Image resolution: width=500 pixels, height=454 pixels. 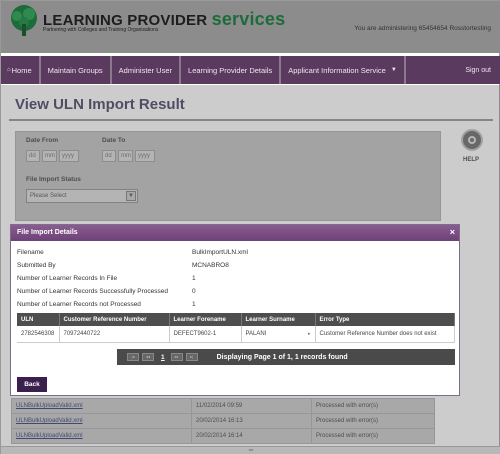 What do you see at coordinates (250, 450) in the screenshot?
I see `scroll-handle-icon: ═` at bounding box center [250, 450].